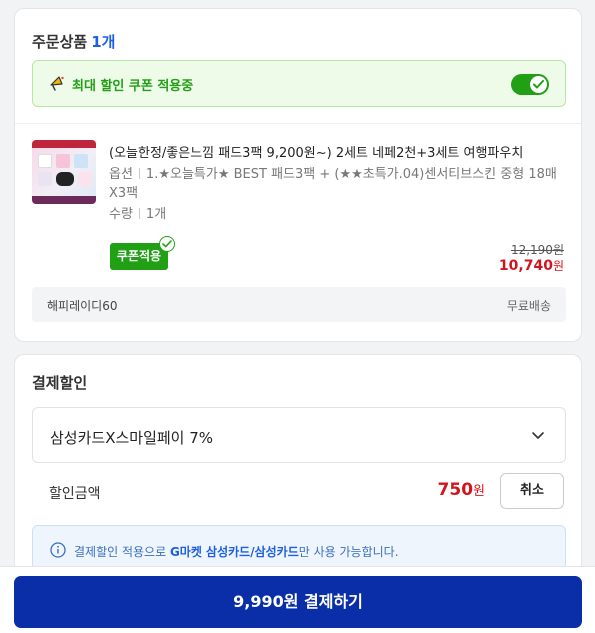 The height and width of the screenshot is (633, 595). What do you see at coordinates (75, 494) in the screenshot?
I see `discount-amount-label: 할인금액` at bounding box center [75, 494].